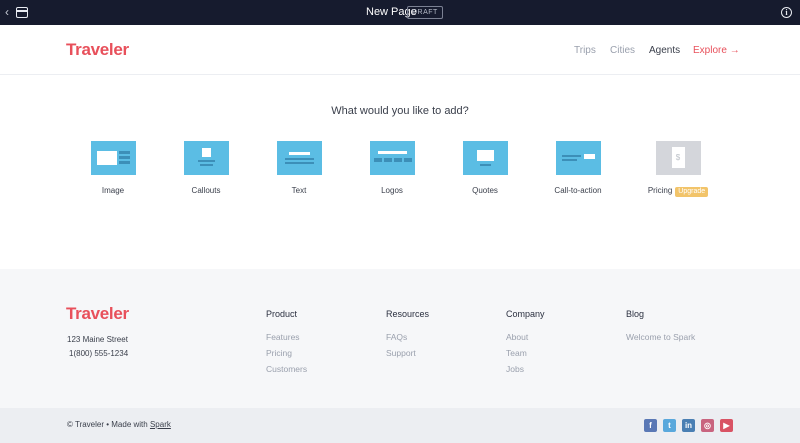  I want to click on call-to-action-block-thumbnail, so click(578, 158).